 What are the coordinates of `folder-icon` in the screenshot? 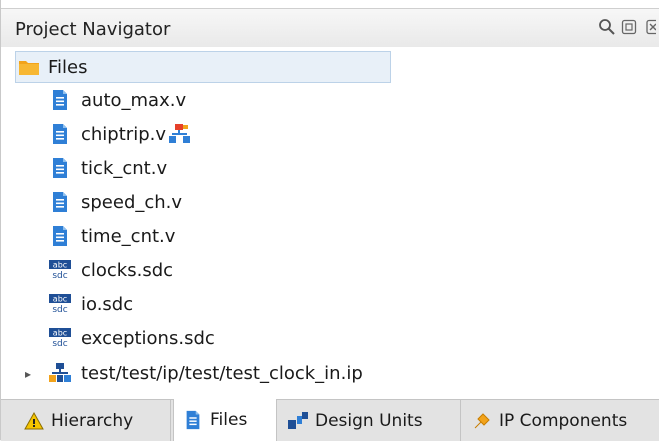 It's located at (29, 67).